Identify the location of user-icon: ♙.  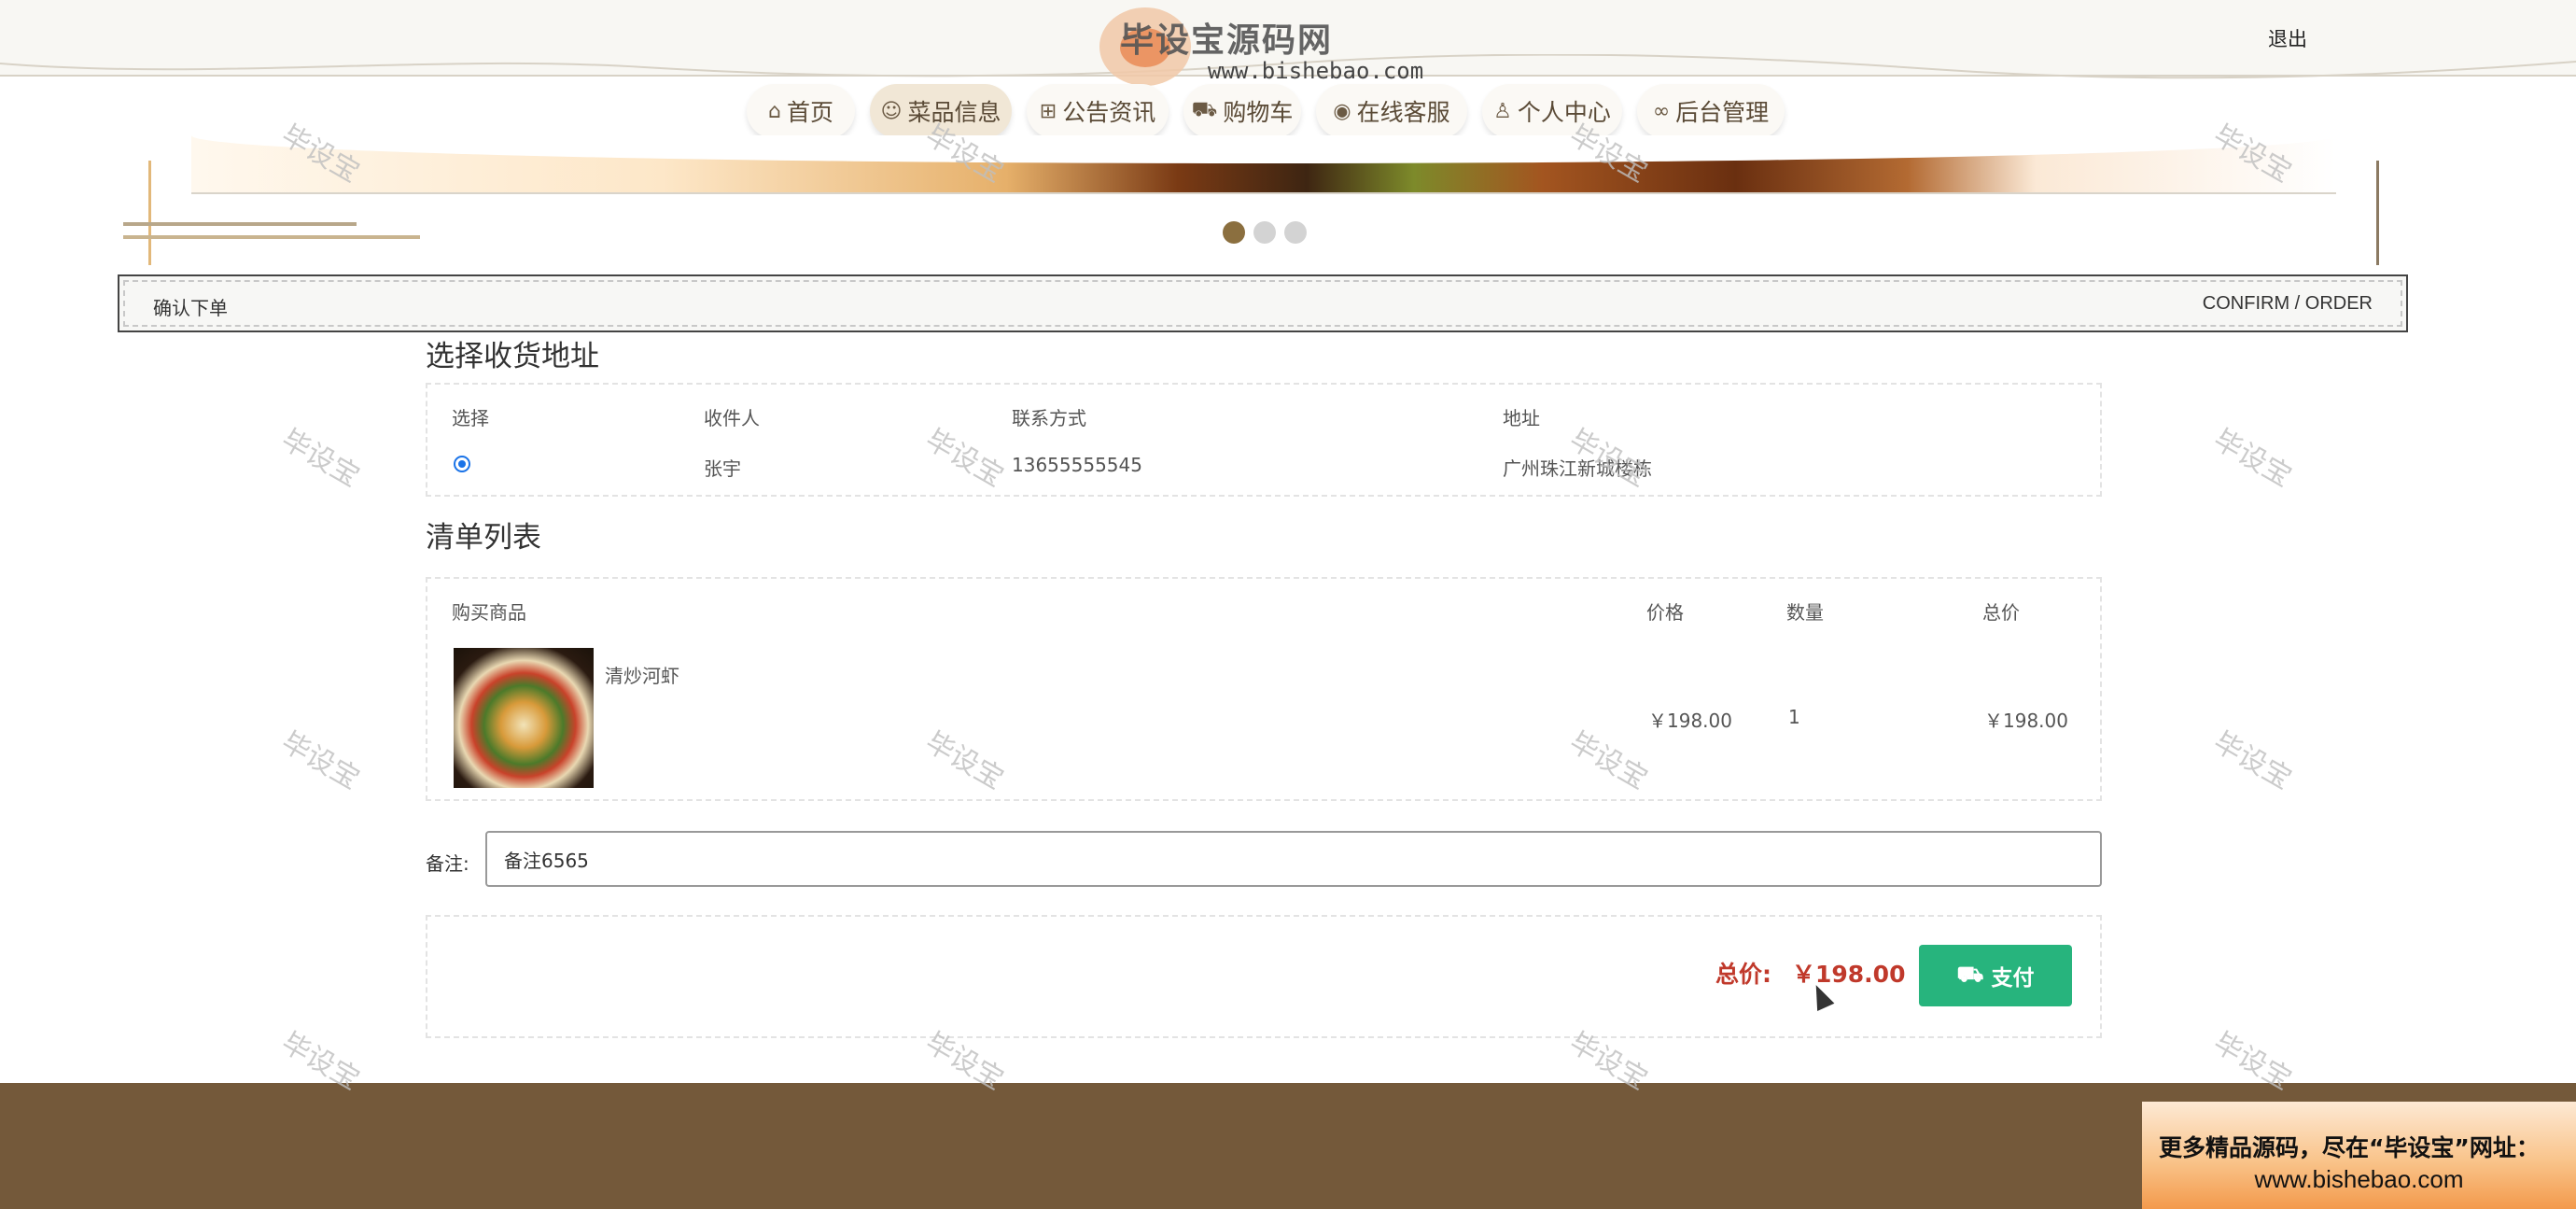
(1502, 111).